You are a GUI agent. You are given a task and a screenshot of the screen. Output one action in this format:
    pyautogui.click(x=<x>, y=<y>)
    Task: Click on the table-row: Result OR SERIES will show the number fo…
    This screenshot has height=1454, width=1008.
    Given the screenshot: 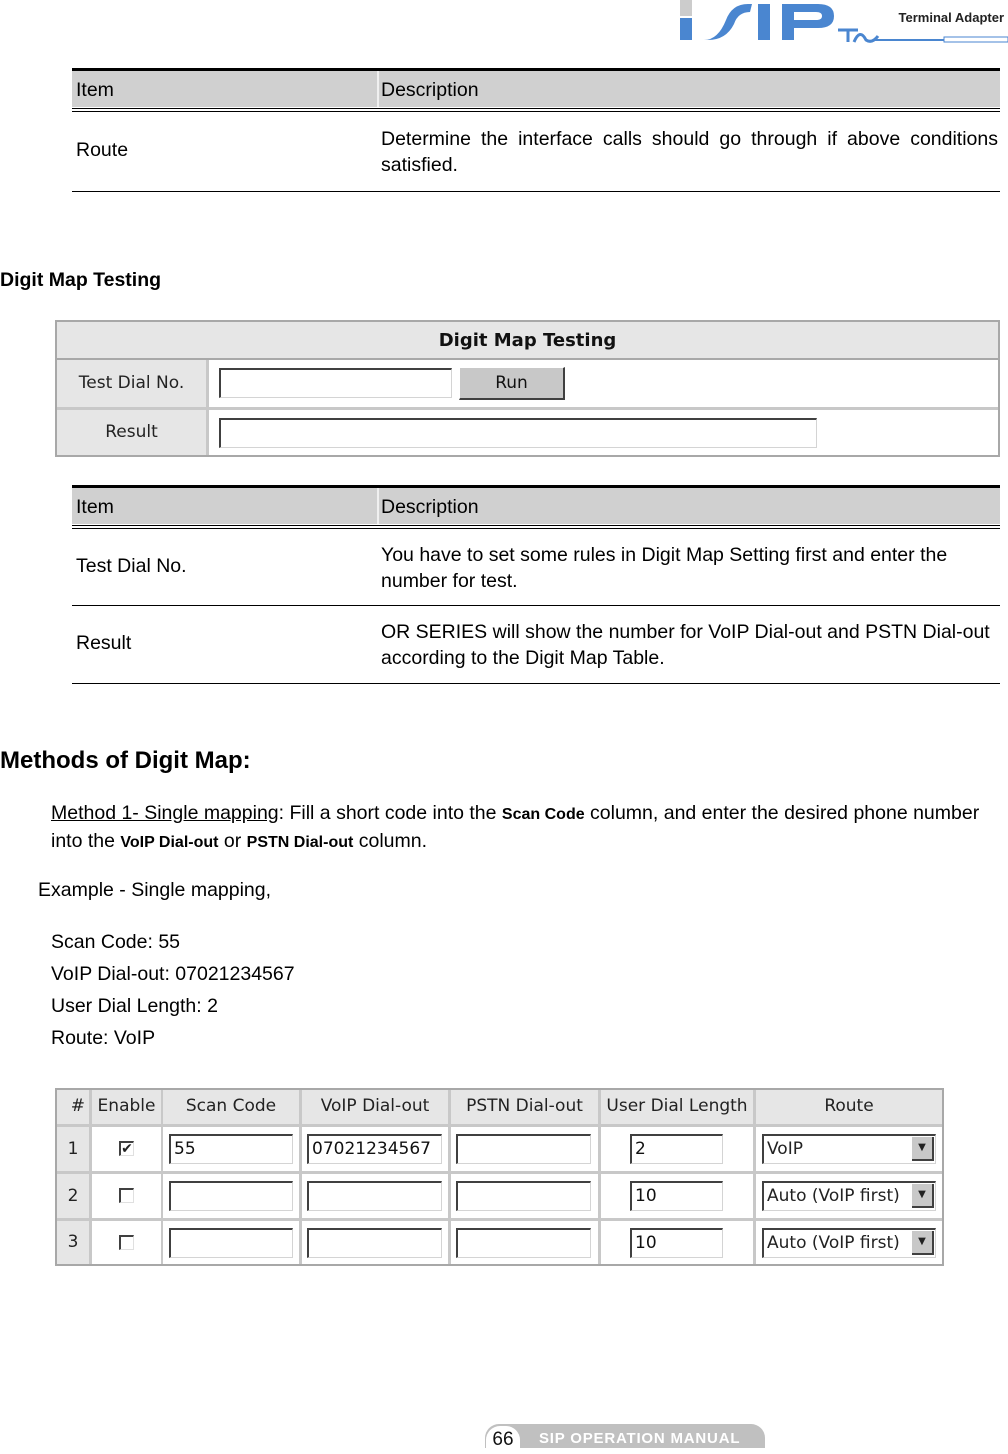 What is the action you would take?
    pyautogui.click(x=536, y=645)
    